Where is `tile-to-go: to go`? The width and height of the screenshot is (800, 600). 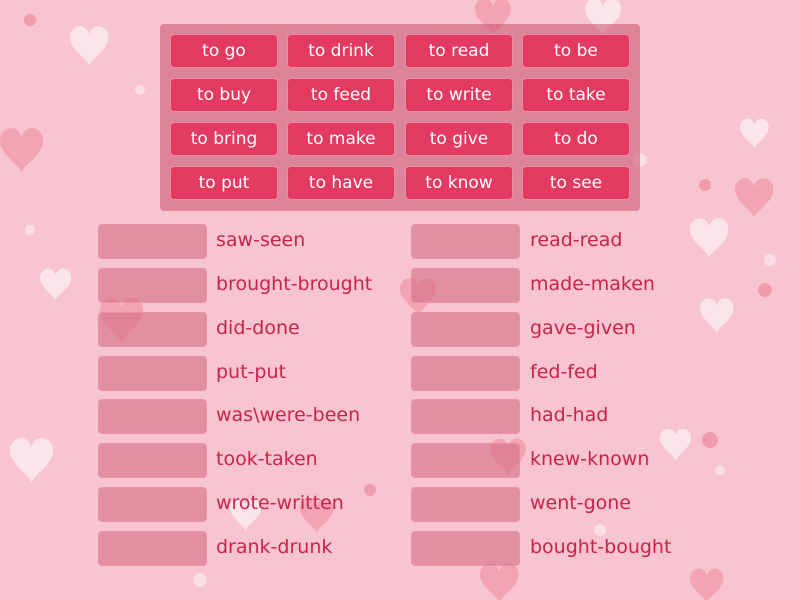
tile-to-go: to go is located at coordinates (224, 51).